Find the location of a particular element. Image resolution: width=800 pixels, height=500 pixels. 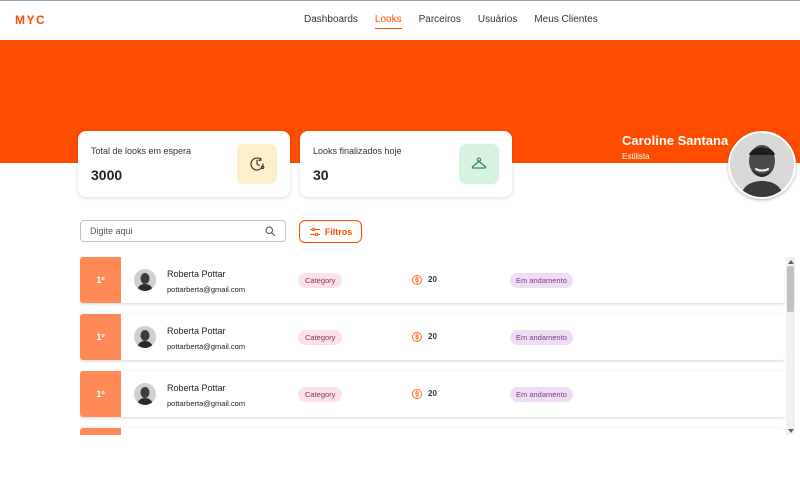

hanger-icon is located at coordinates (479, 163).